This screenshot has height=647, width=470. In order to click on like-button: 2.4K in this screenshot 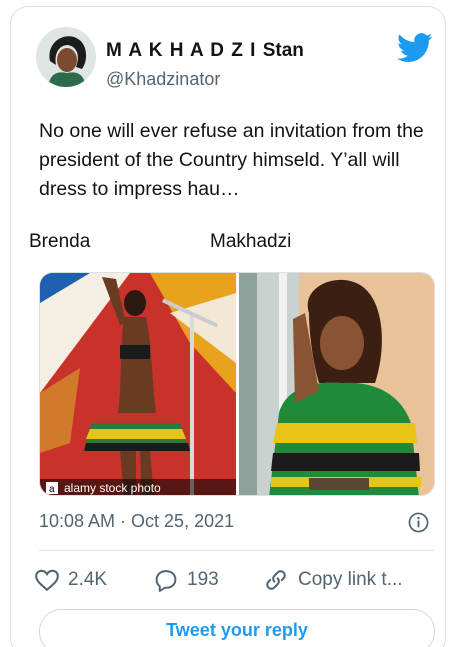, I will do `click(70, 580)`.